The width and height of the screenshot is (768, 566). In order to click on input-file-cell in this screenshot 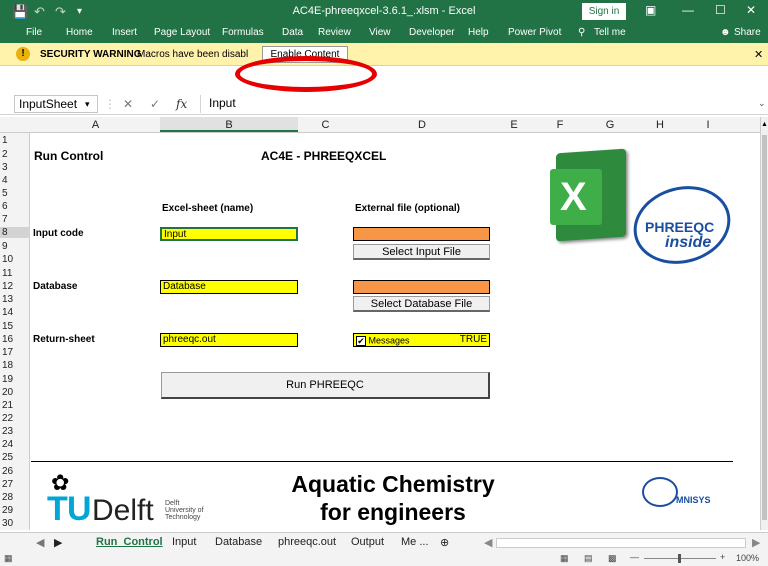, I will do `click(421, 234)`.